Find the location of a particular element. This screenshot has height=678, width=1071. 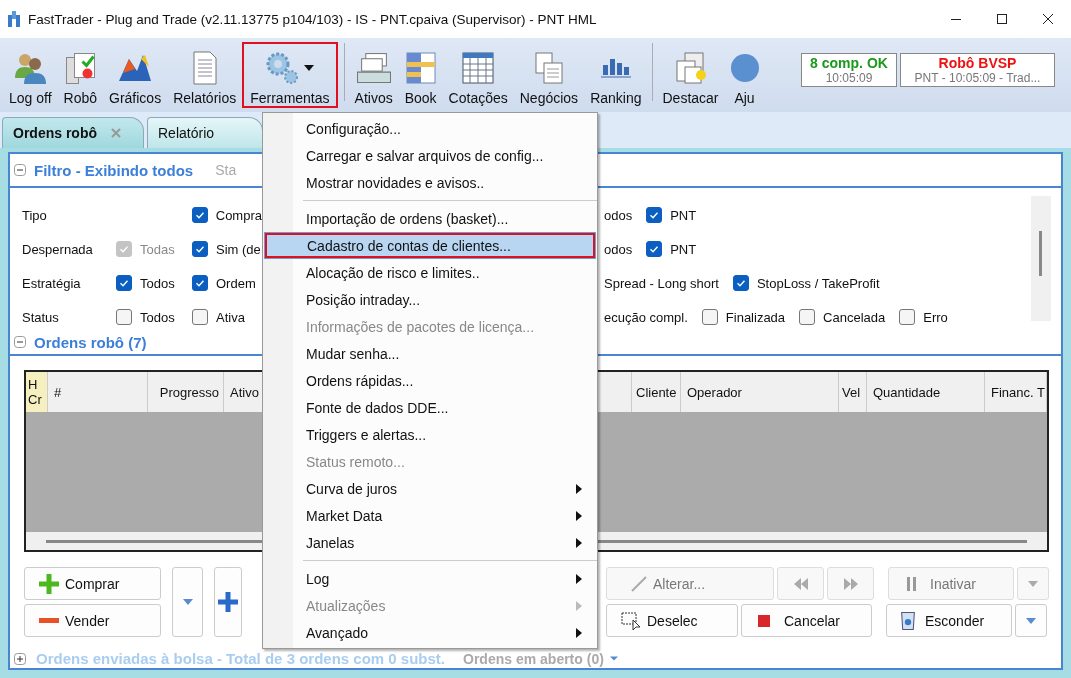

checkbox-label: Ordem is located at coordinates (236, 283).